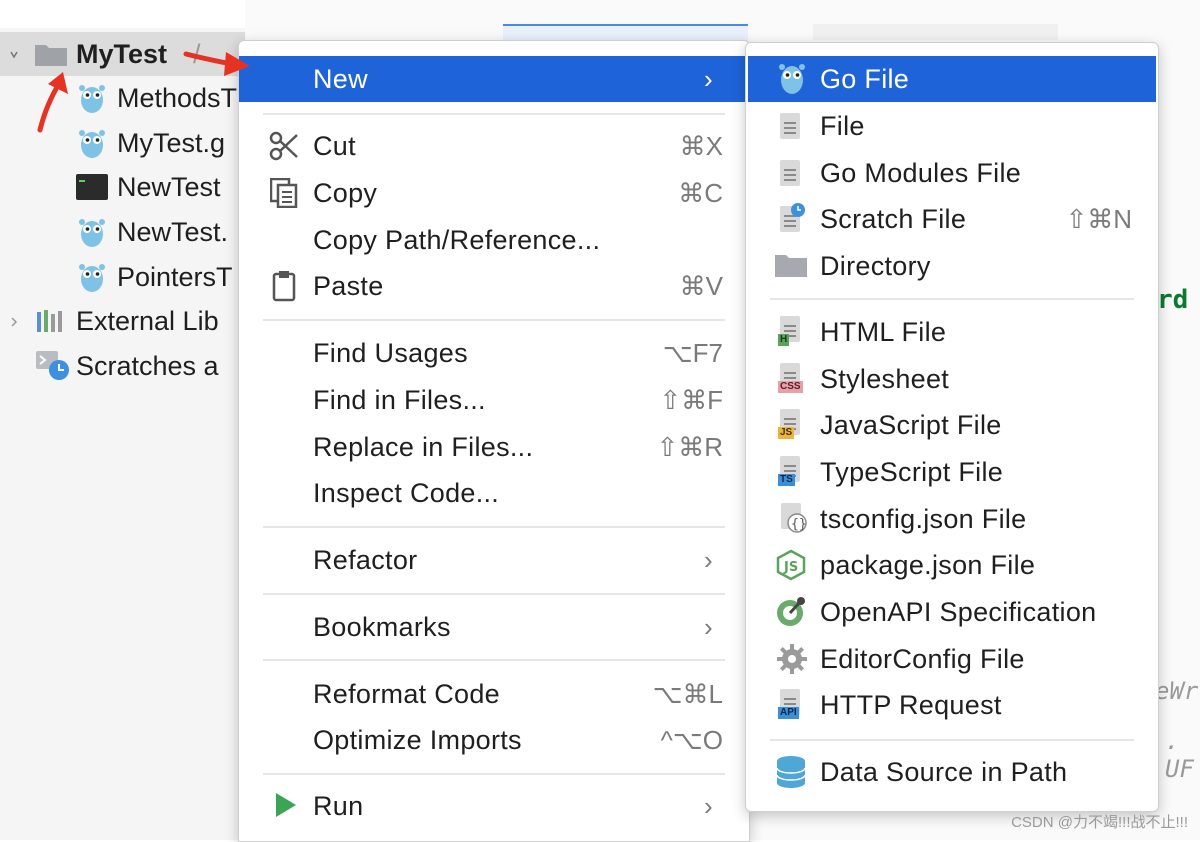 The image size is (1200, 842). Describe the element at coordinates (169, 186) in the screenshot. I see `tree-item-label: NewTest` at that location.